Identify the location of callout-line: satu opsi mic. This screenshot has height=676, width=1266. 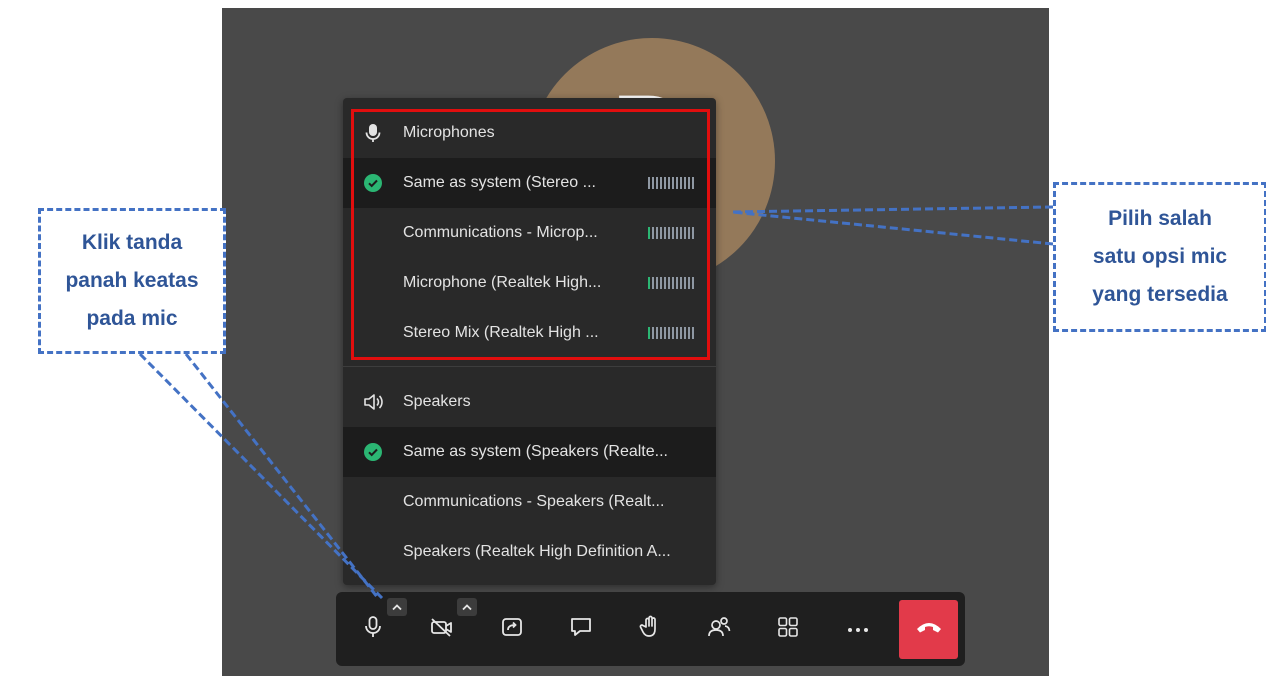
(1160, 256).